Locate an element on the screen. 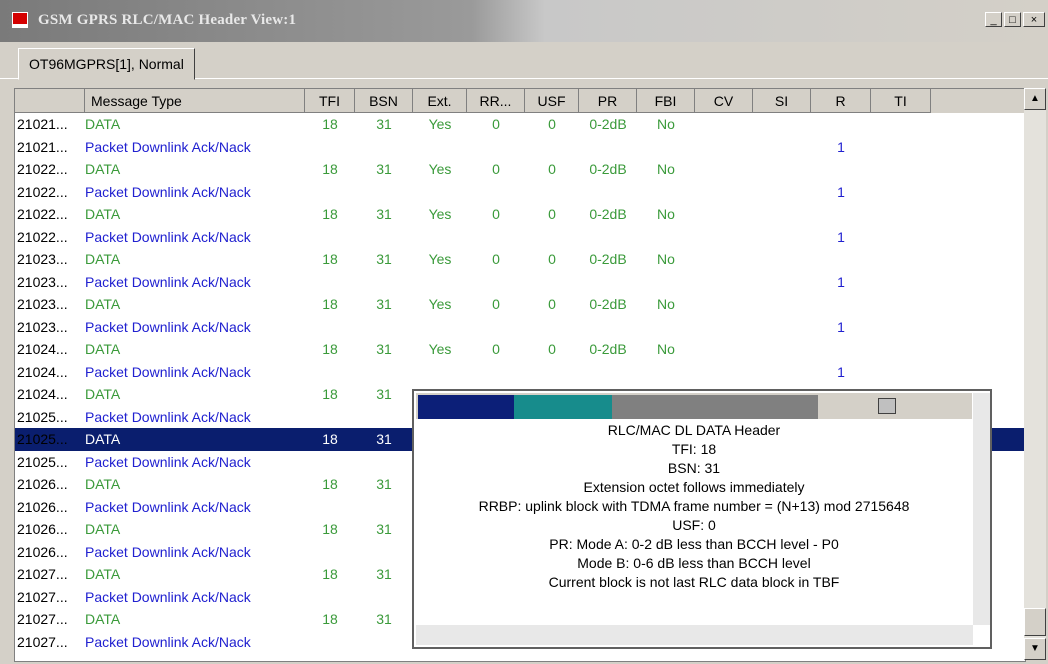 This screenshot has height=664, width=1048. popup-line: RLC/MAC DL DATA Header is located at coordinates (694, 430).